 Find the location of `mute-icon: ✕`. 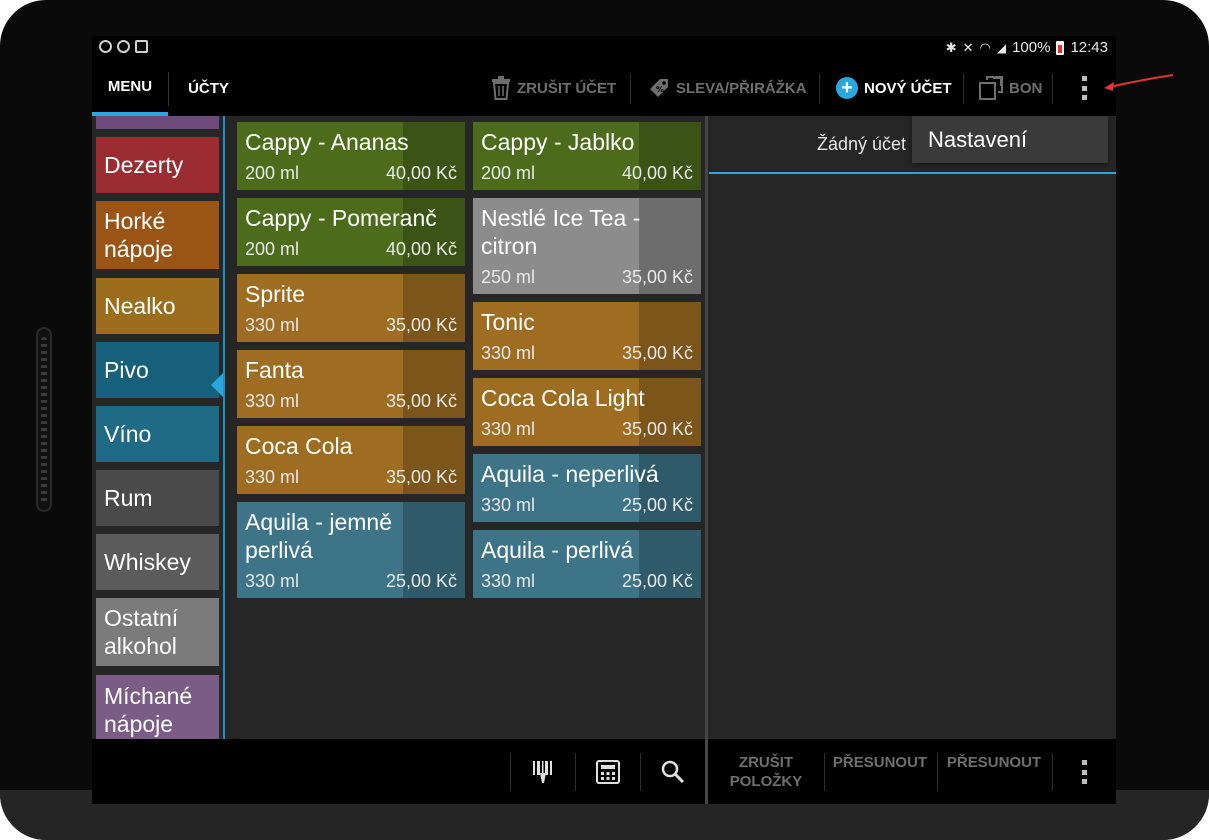

mute-icon: ✕ is located at coordinates (968, 47).